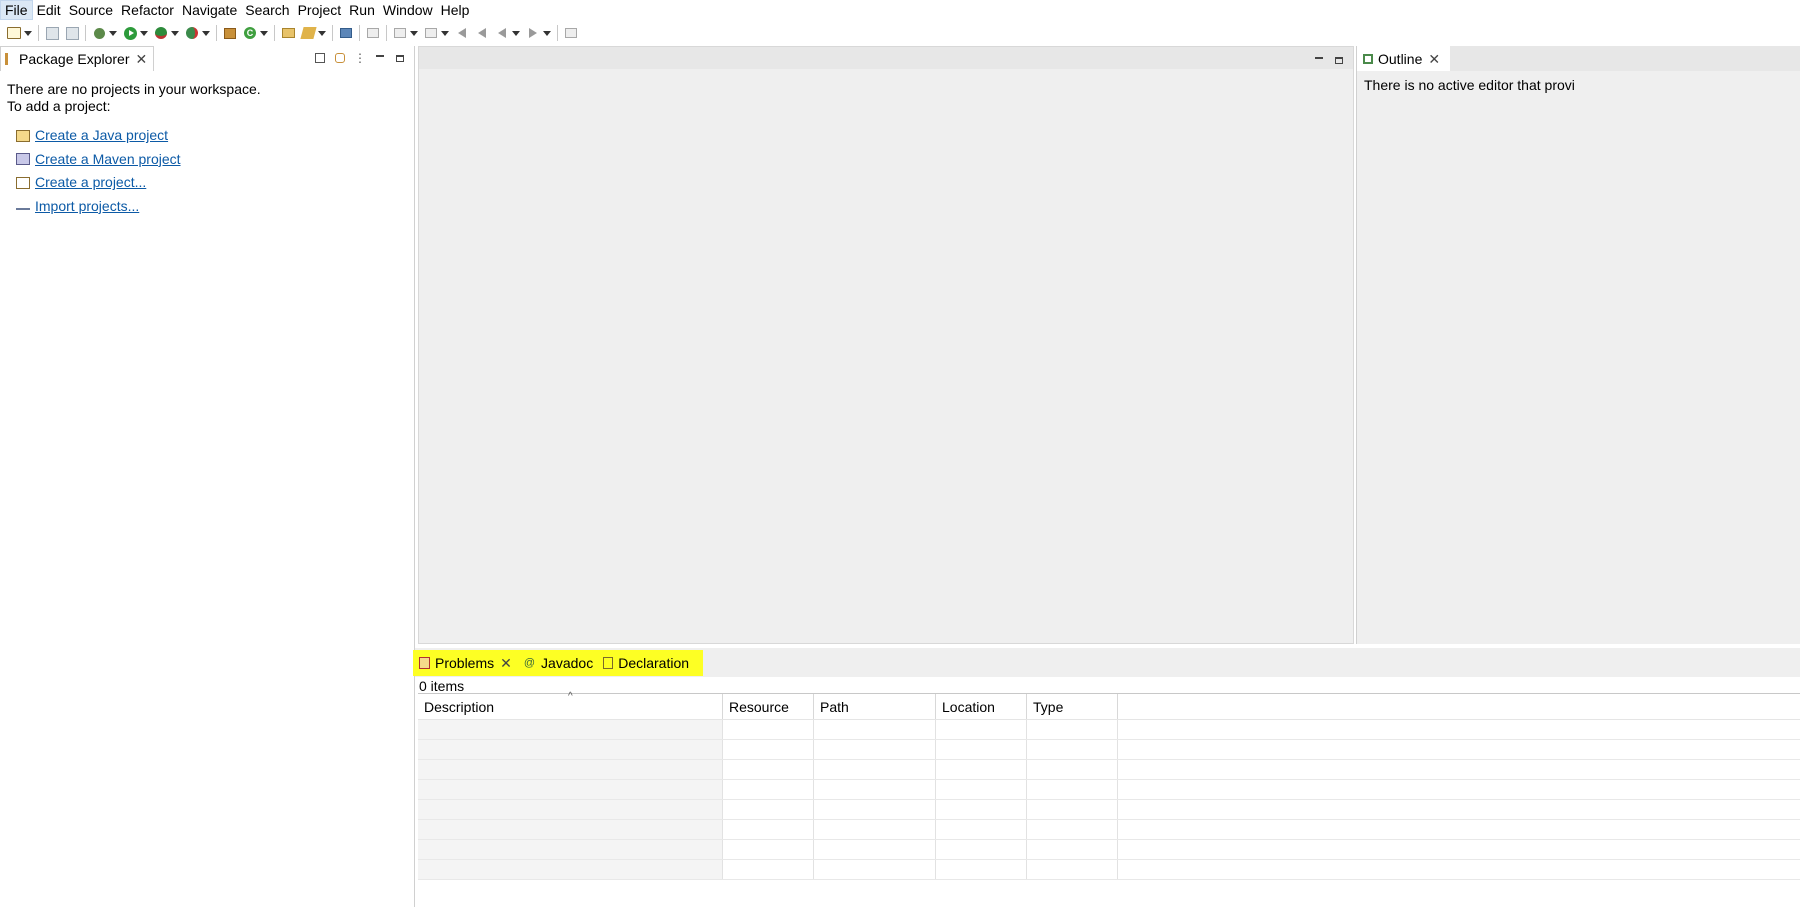 The image size is (1800, 907). I want to click on bottom-tabbar: Problems ✕ @ Javadoc Declaration, so click(1106, 662).